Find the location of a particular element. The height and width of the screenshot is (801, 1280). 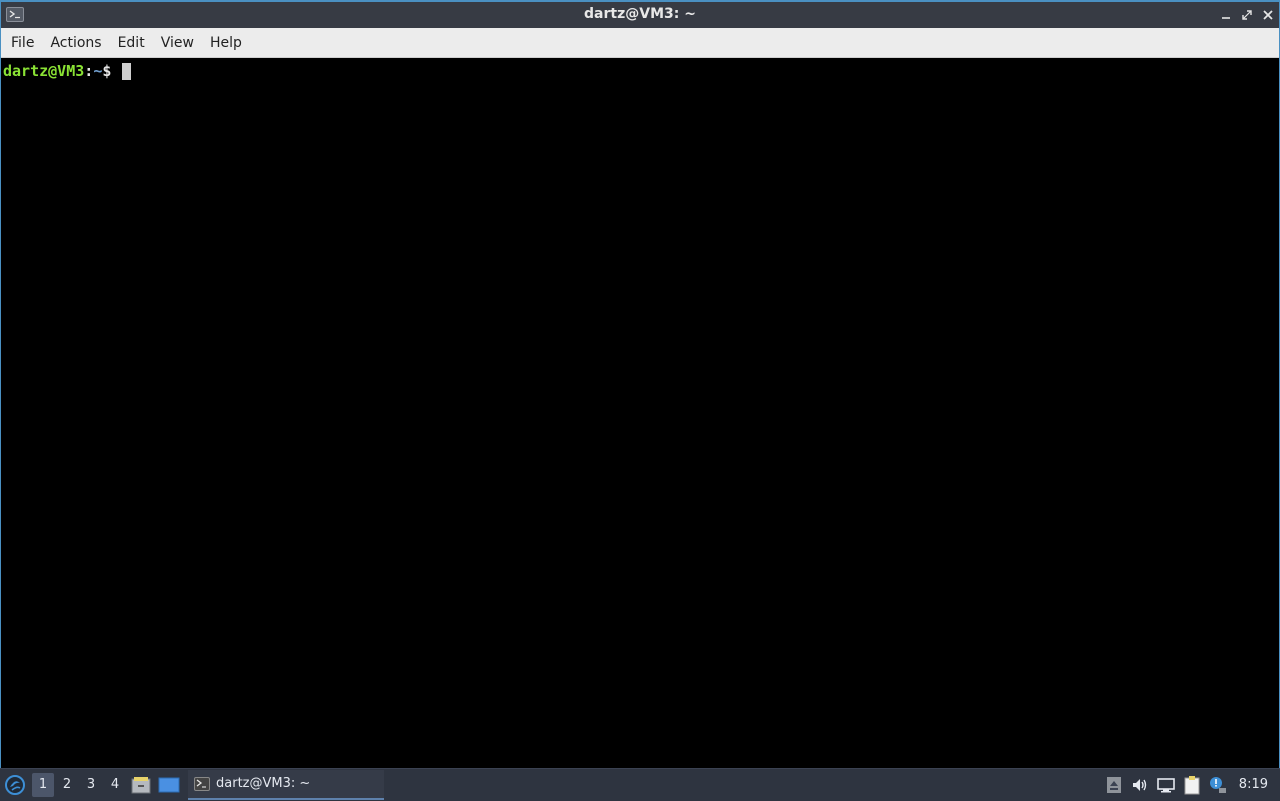

terminal-task-icon is located at coordinates (202, 783).